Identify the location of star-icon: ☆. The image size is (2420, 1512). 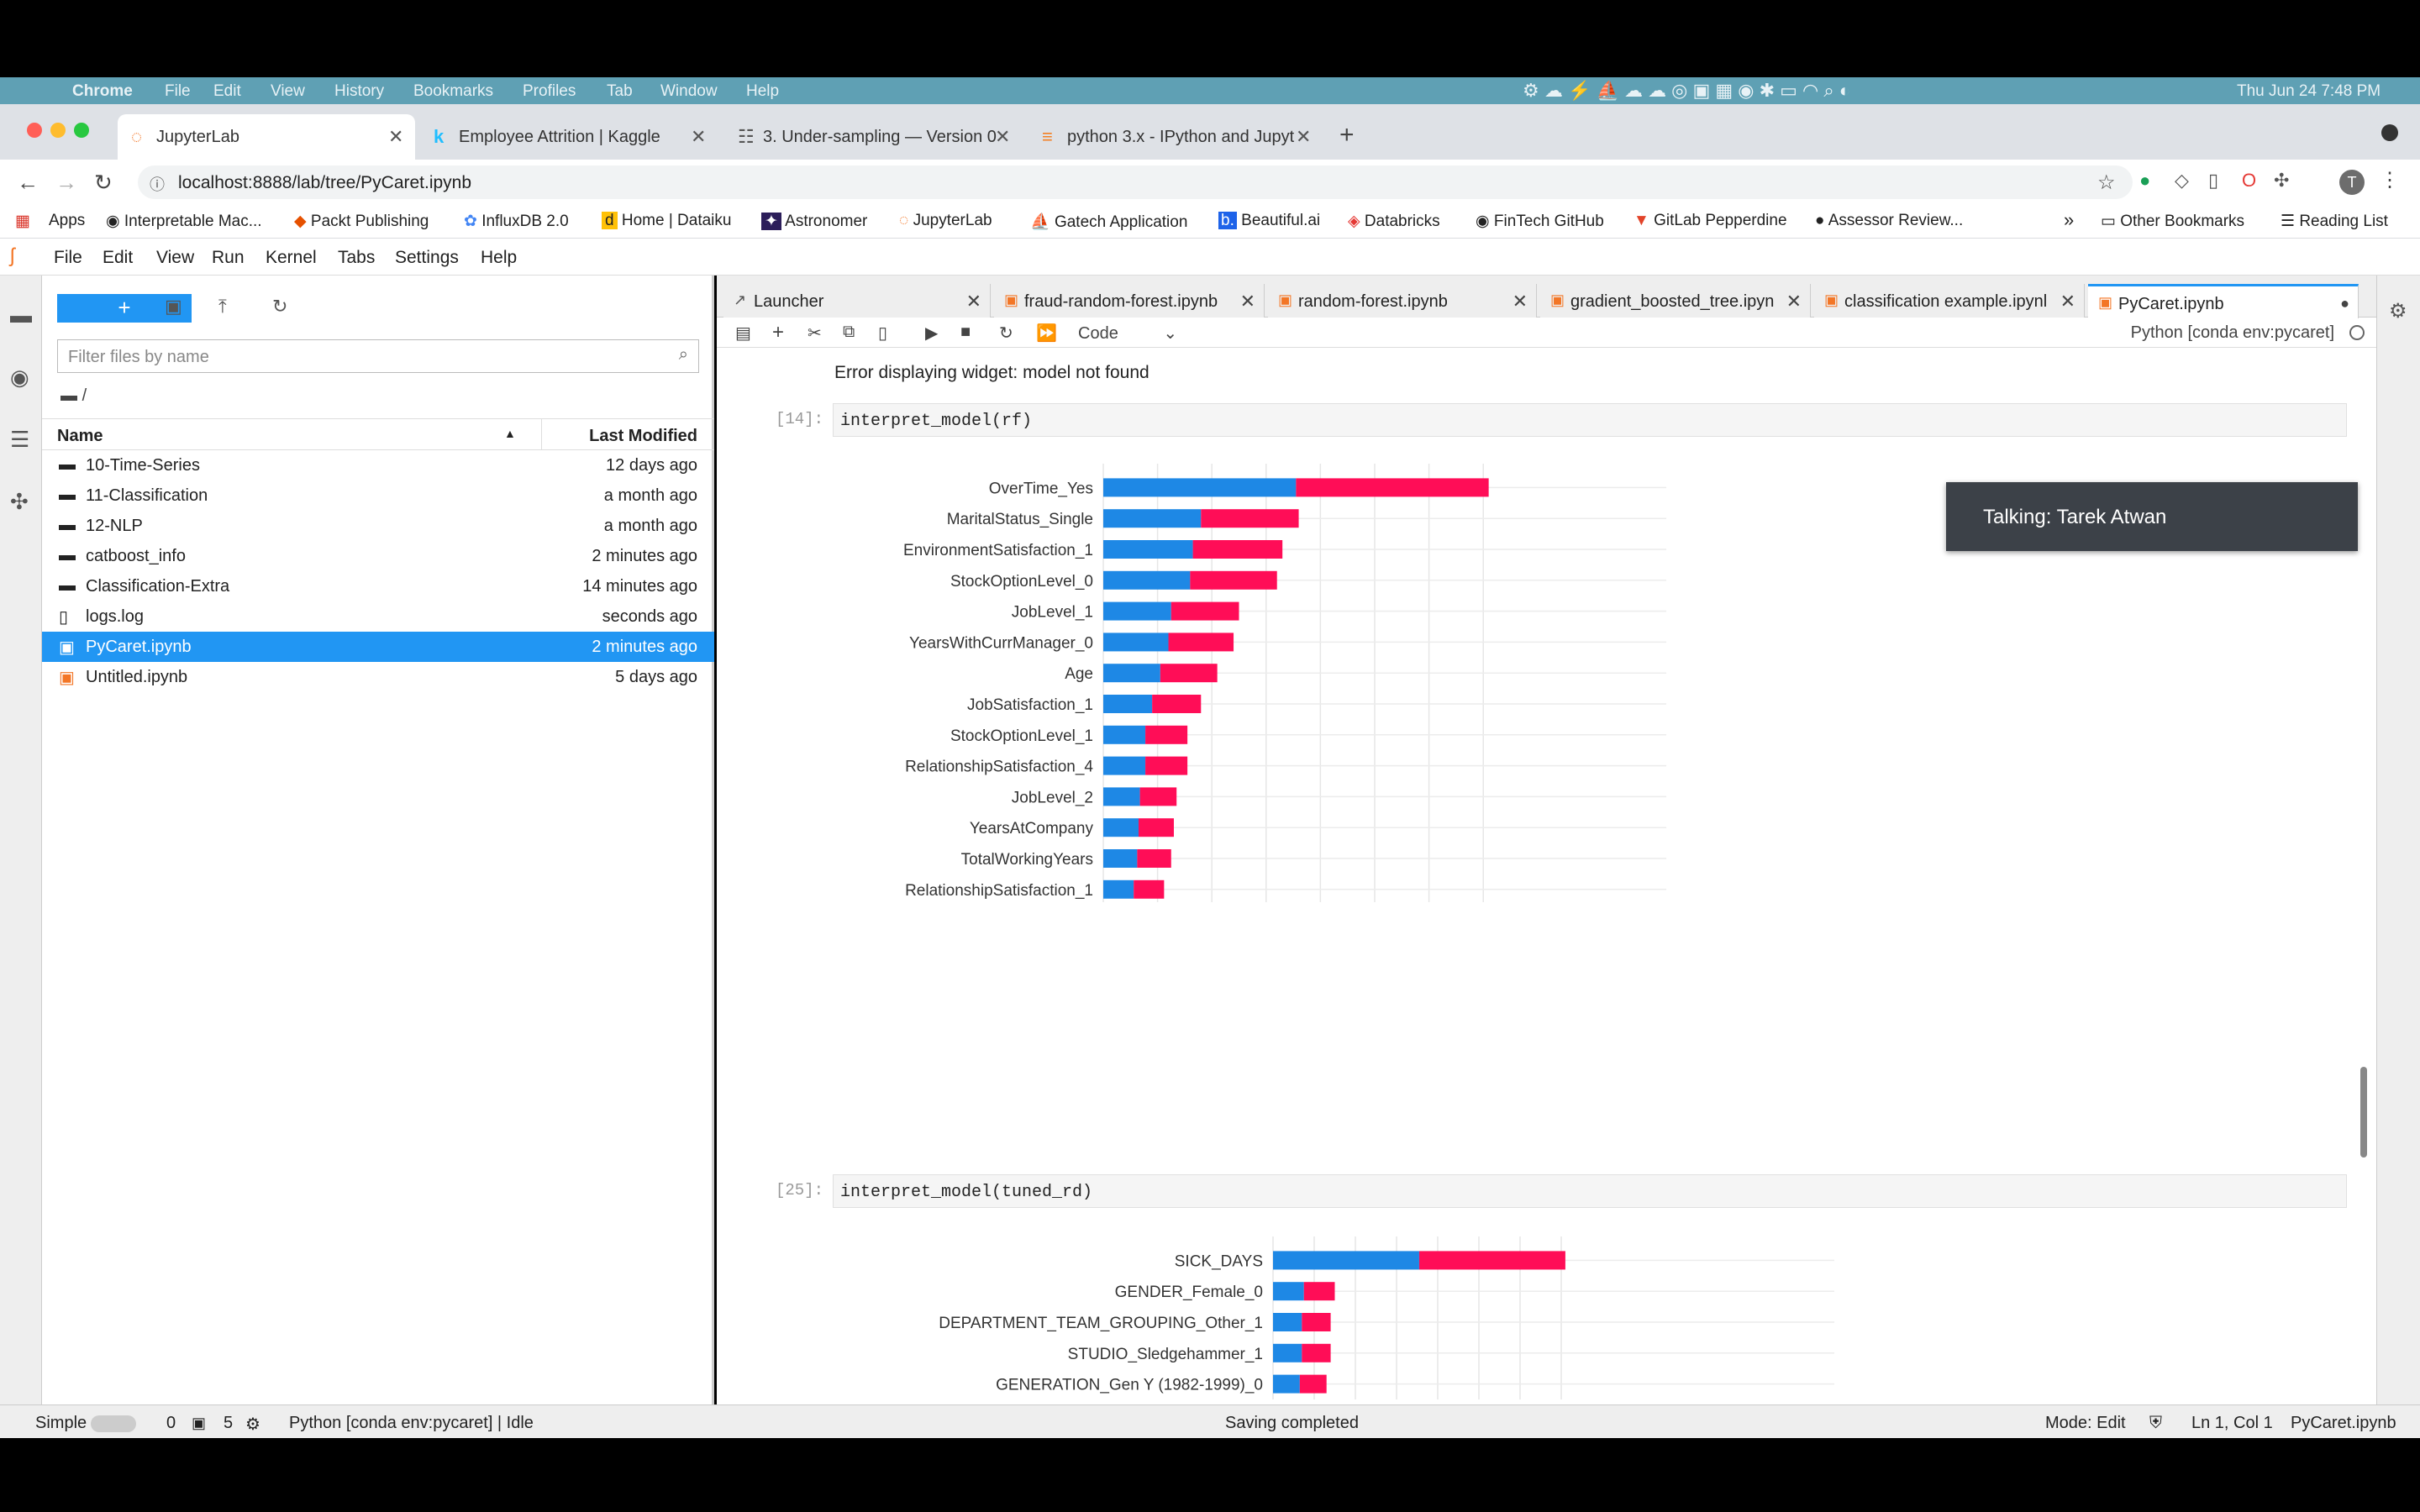
(2106, 183).